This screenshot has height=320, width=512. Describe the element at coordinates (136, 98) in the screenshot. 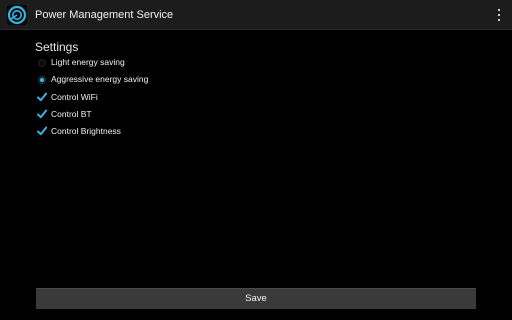

I see `checkbox-control-wifi: Control WiFi` at that location.